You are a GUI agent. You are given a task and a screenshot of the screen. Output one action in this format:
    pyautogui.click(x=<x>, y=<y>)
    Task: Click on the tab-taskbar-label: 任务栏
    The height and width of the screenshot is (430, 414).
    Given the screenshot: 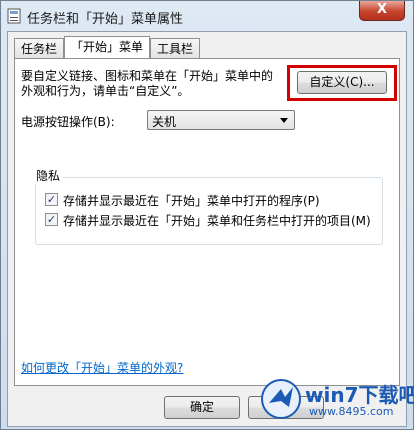 What is the action you would take?
    pyautogui.click(x=39, y=49)
    